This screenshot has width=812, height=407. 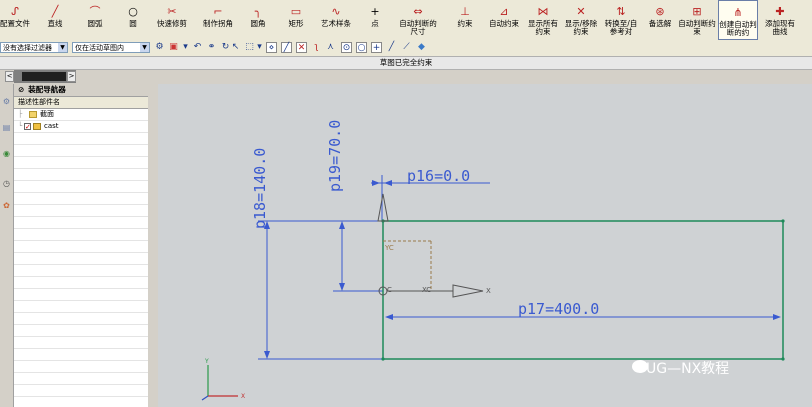 I want to click on circle-icon: ○, so click(x=133, y=11).